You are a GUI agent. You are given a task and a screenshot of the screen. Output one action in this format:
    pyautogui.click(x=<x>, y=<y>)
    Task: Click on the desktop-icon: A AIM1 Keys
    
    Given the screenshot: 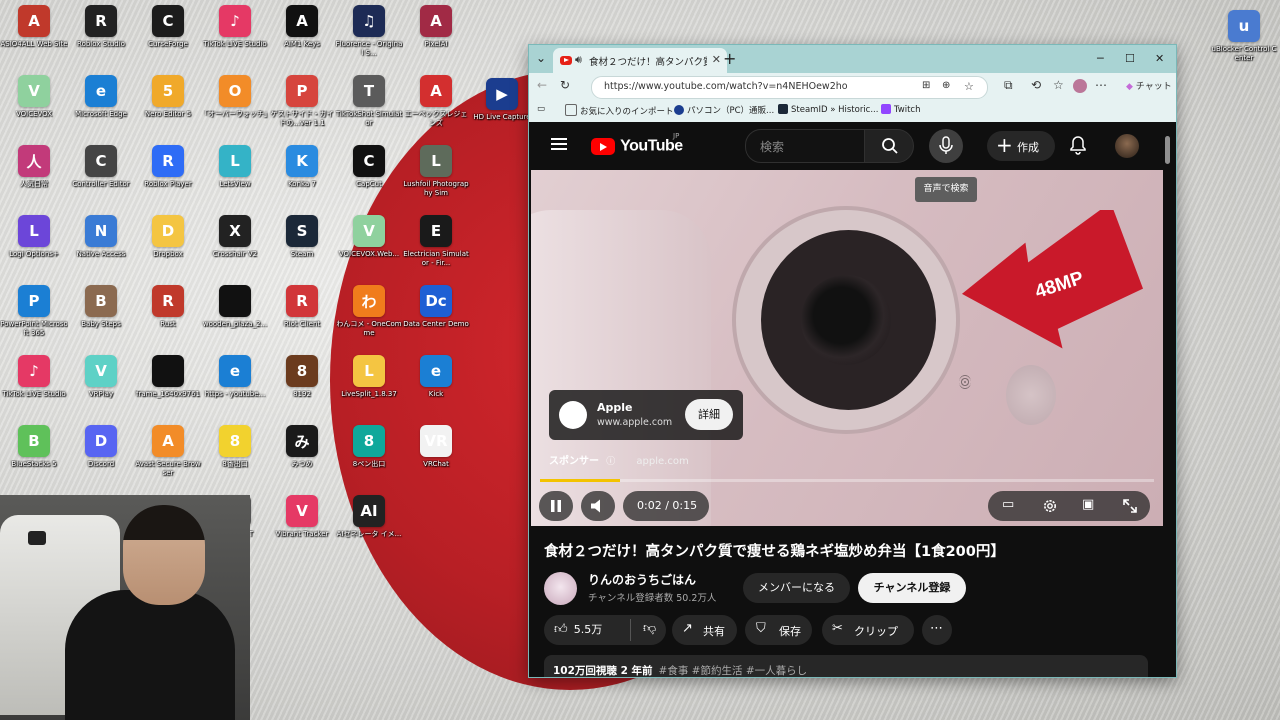 What is the action you would take?
    pyautogui.click(x=302, y=27)
    